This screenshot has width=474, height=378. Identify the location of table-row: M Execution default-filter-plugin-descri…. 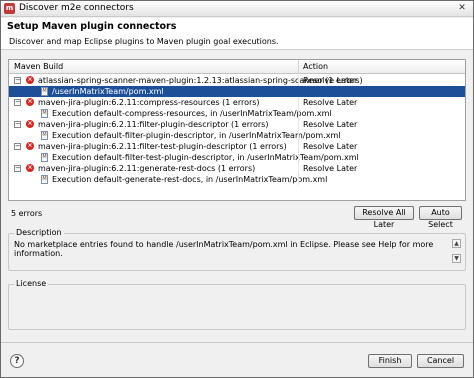
(237, 135).